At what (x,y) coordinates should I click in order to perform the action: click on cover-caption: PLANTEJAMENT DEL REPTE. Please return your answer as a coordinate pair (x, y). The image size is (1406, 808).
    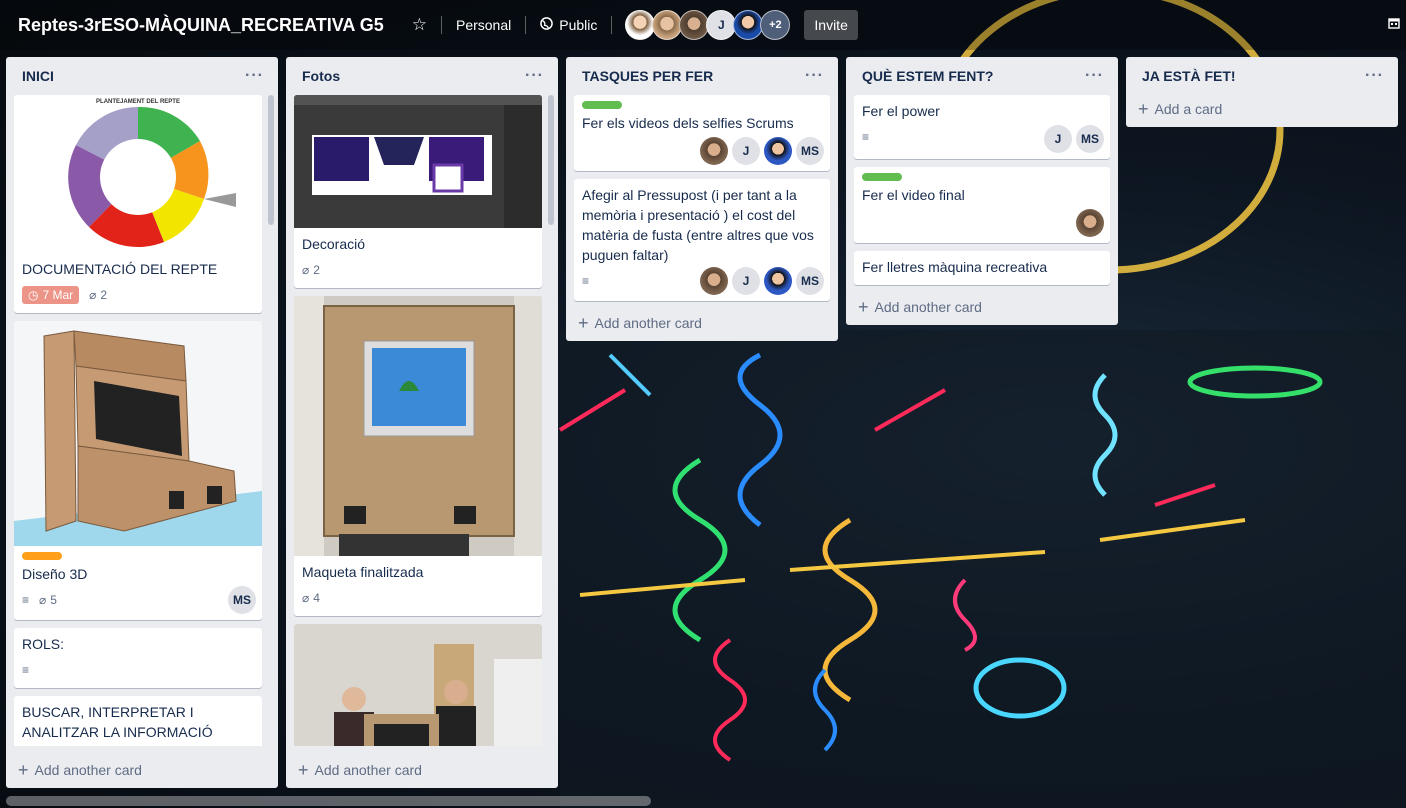
    Looking at the image, I should click on (138, 102).